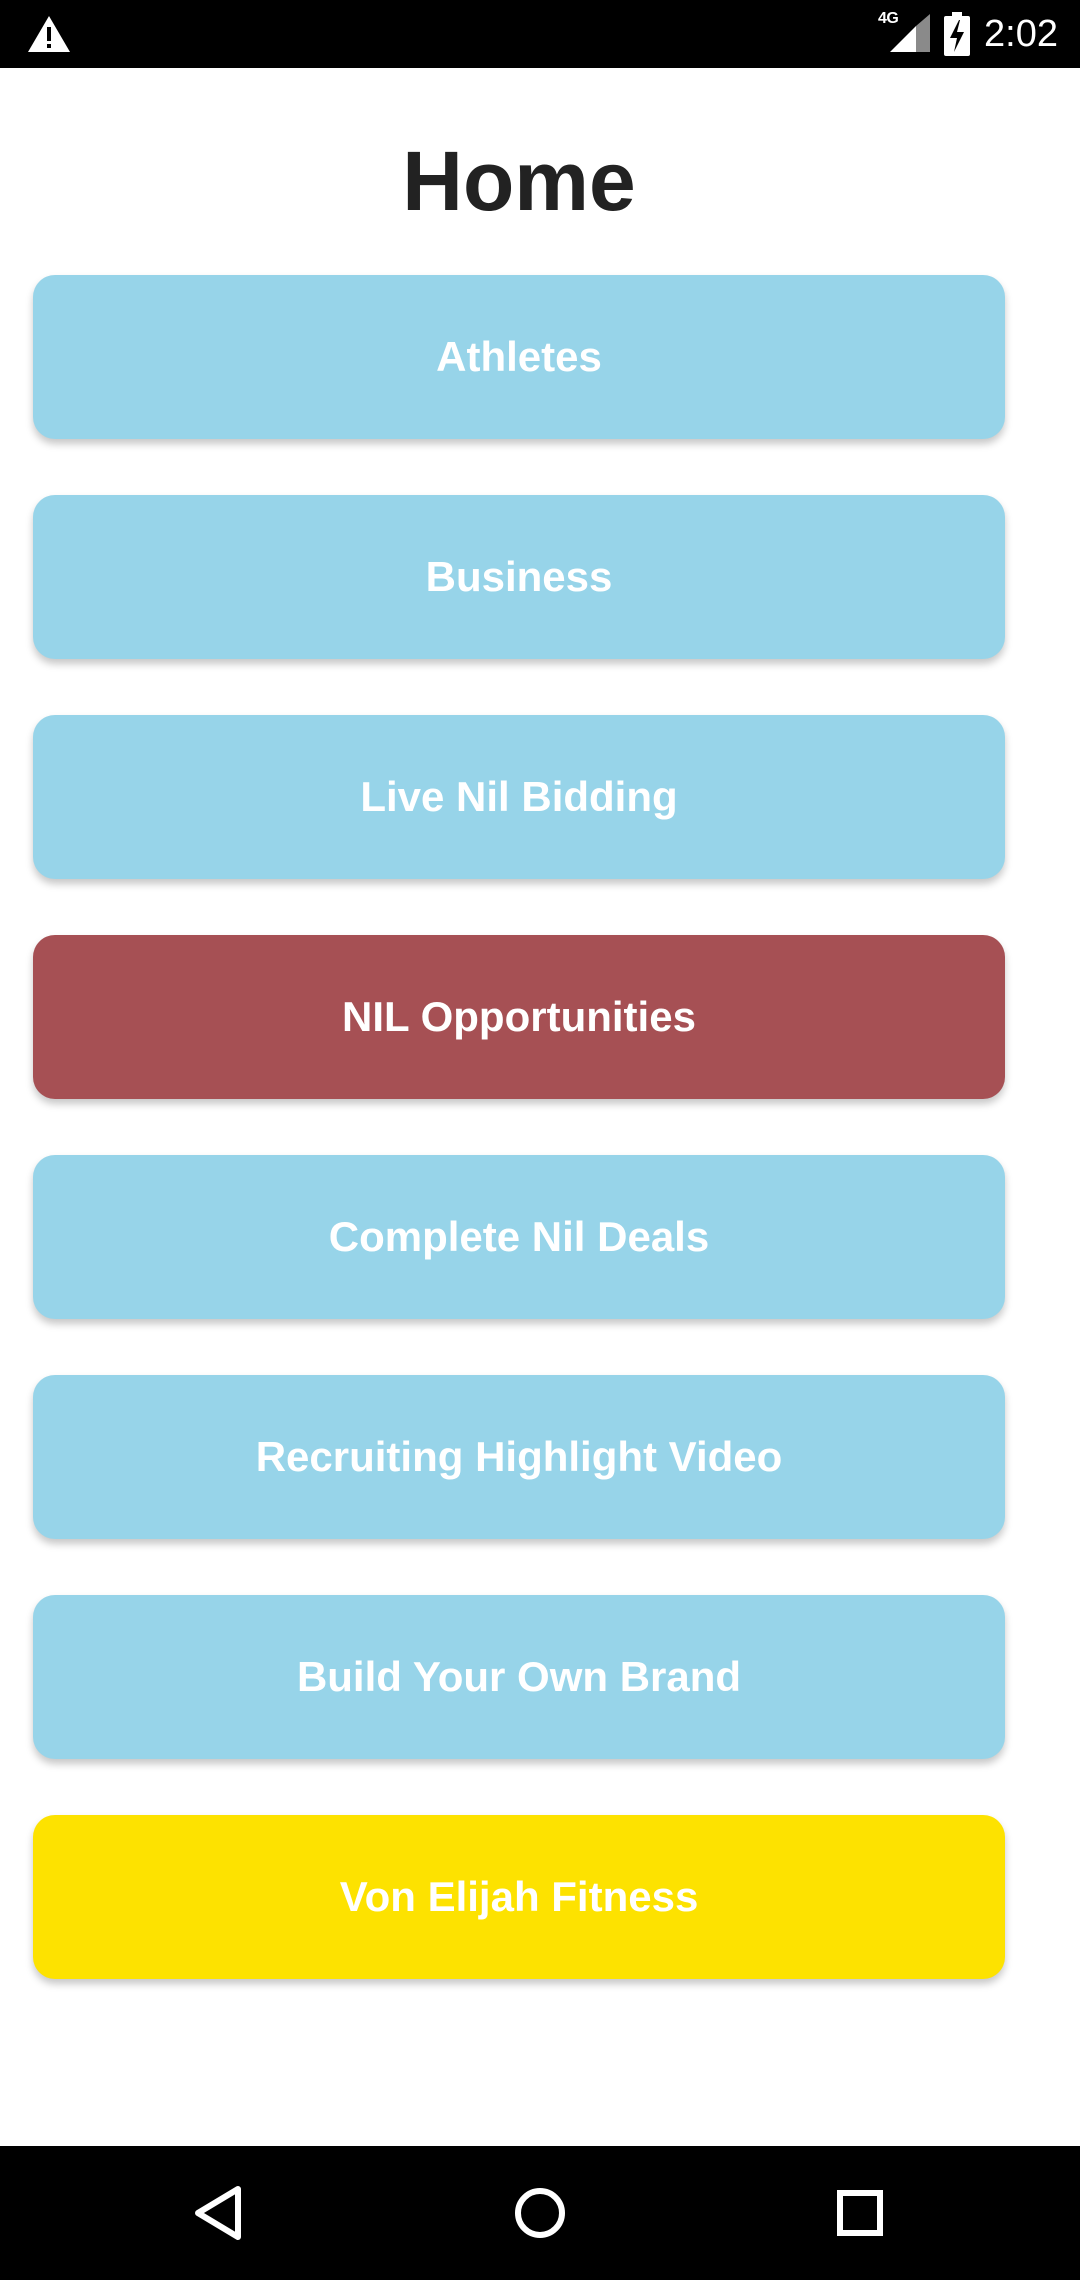  I want to click on button-label: Von Elijah Fitness, so click(519, 1896).